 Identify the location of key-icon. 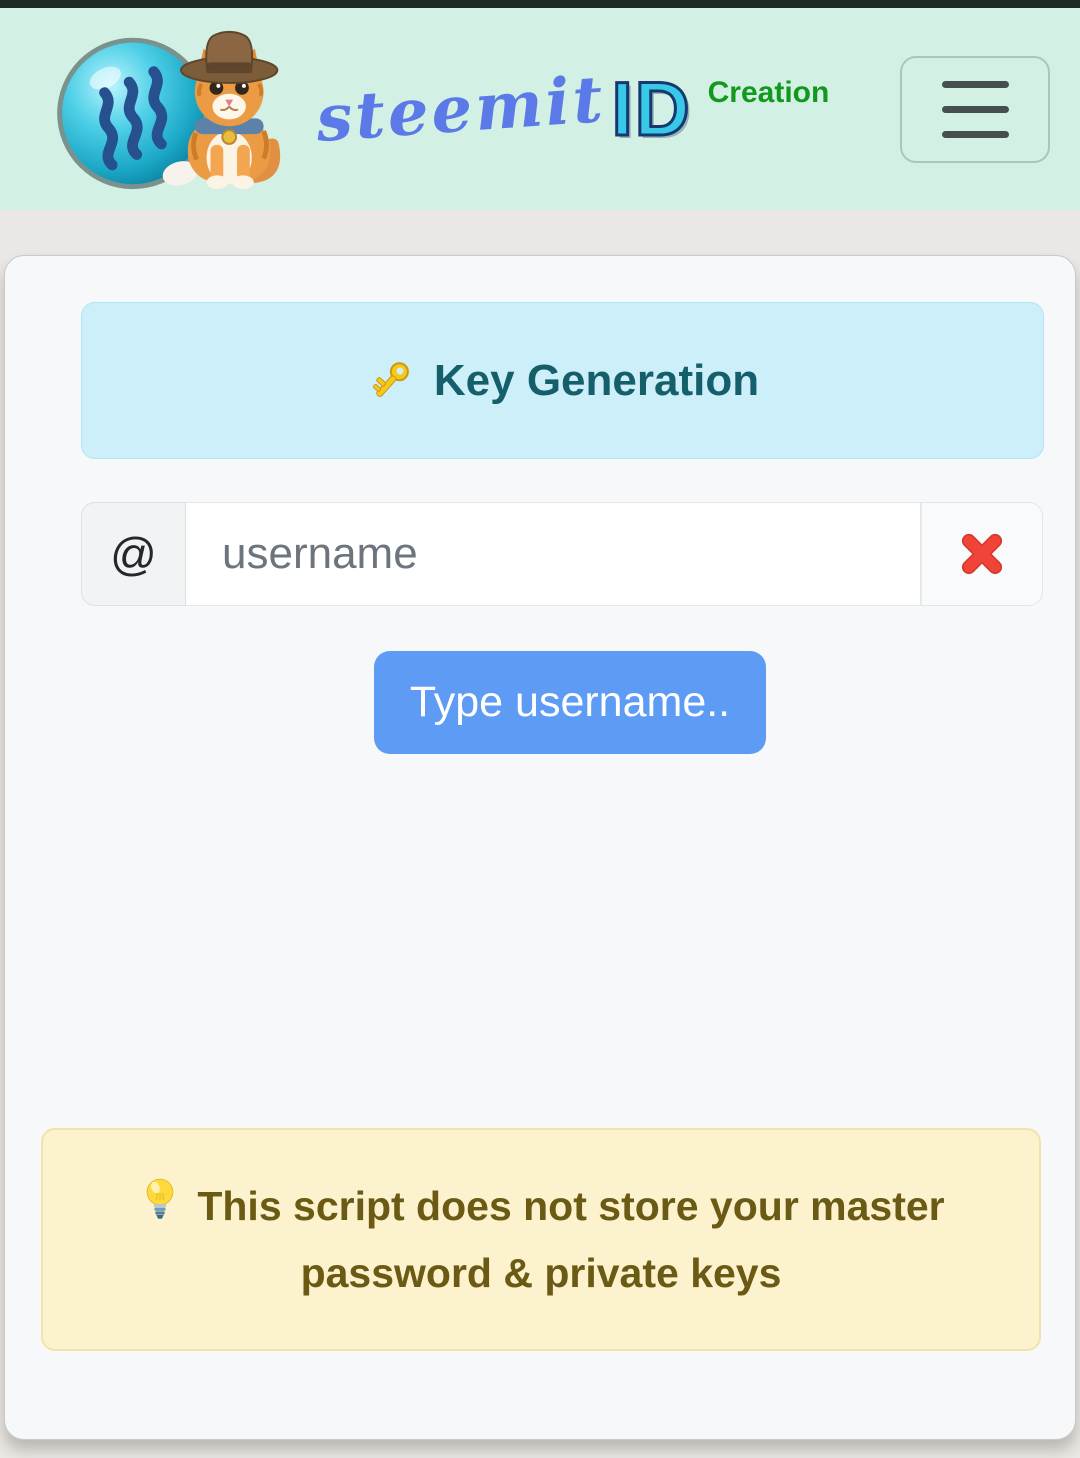
(390, 379).